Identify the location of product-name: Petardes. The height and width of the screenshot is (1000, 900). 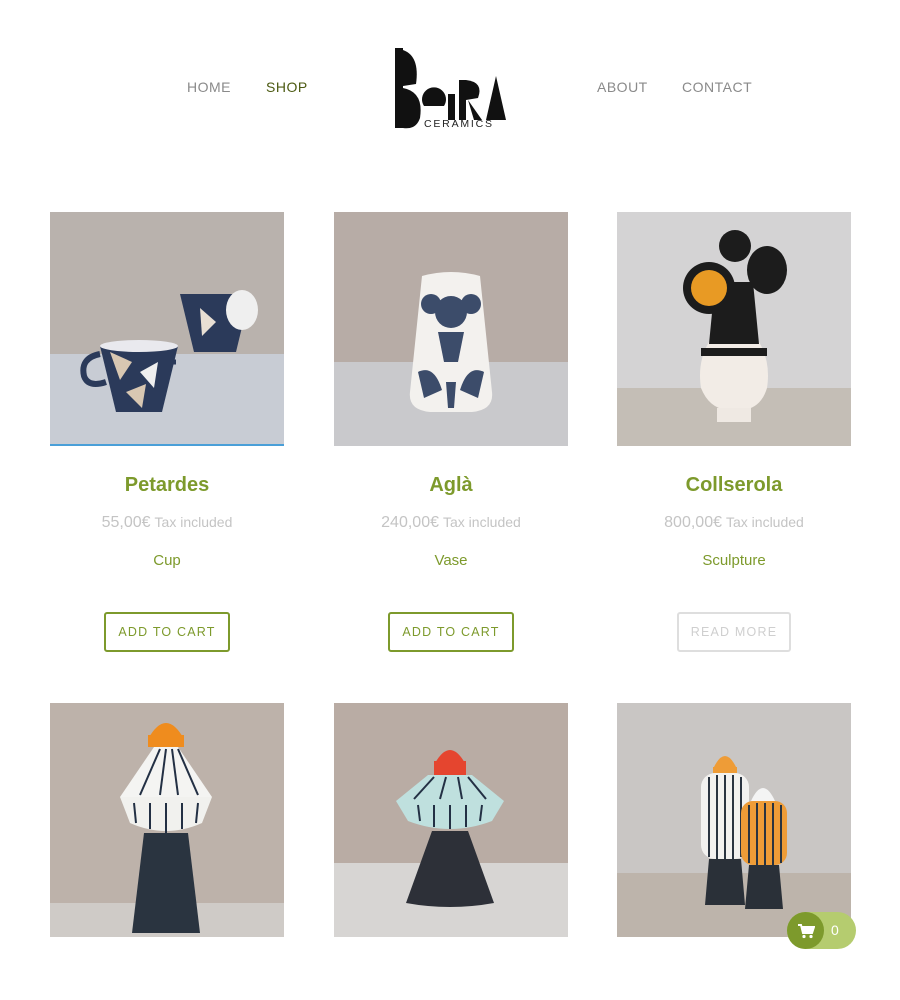
(167, 485).